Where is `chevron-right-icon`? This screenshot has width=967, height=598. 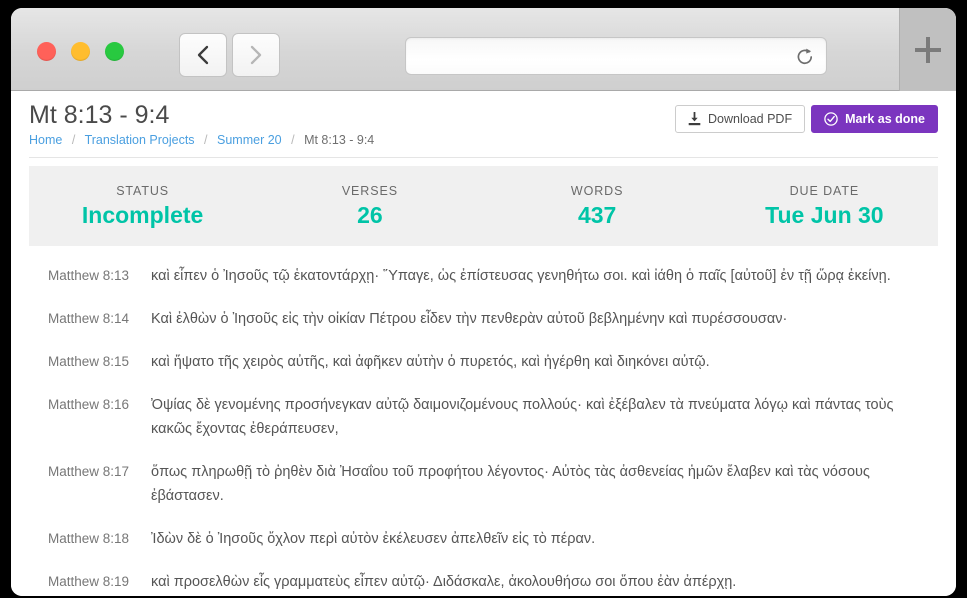 chevron-right-icon is located at coordinates (256, 55).